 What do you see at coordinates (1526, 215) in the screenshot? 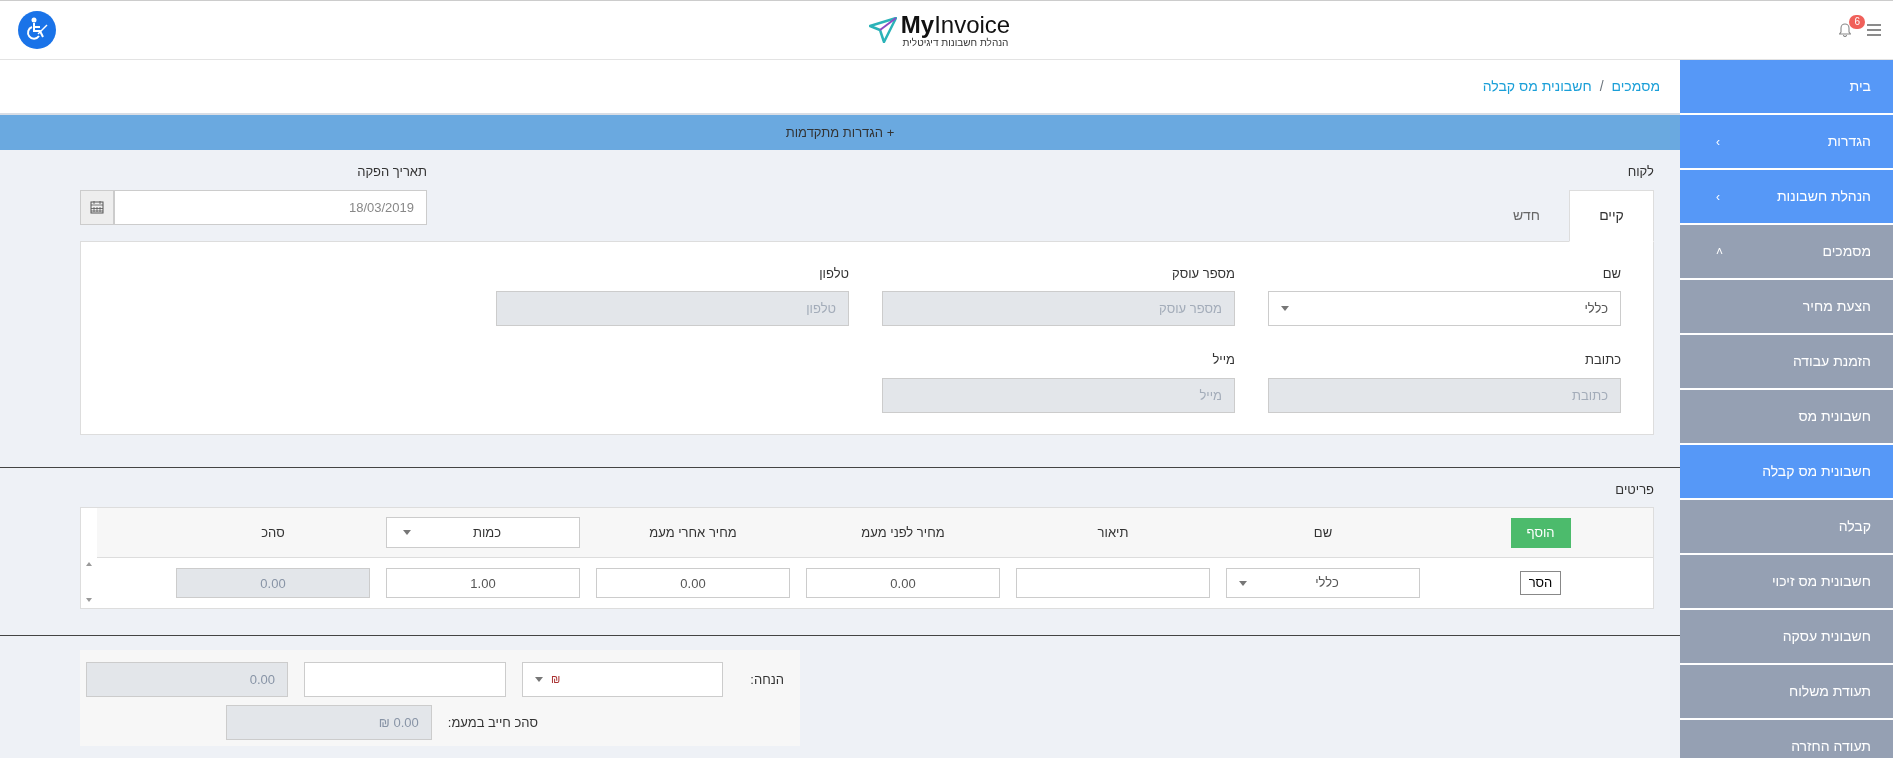
I see `tab: חדש` at bounding box center [1526, 215].